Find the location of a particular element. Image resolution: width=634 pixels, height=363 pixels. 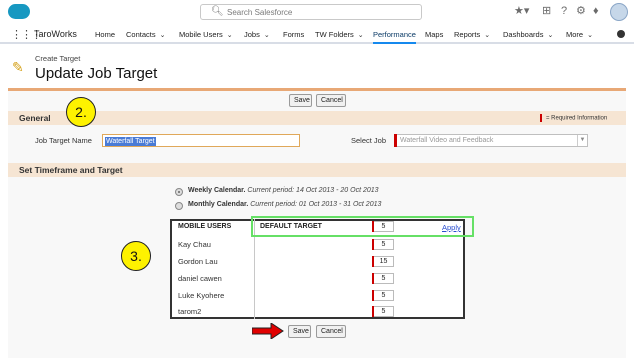

select-job-value: Waterfall Video and Feedback is located at coordinates (447, 140).